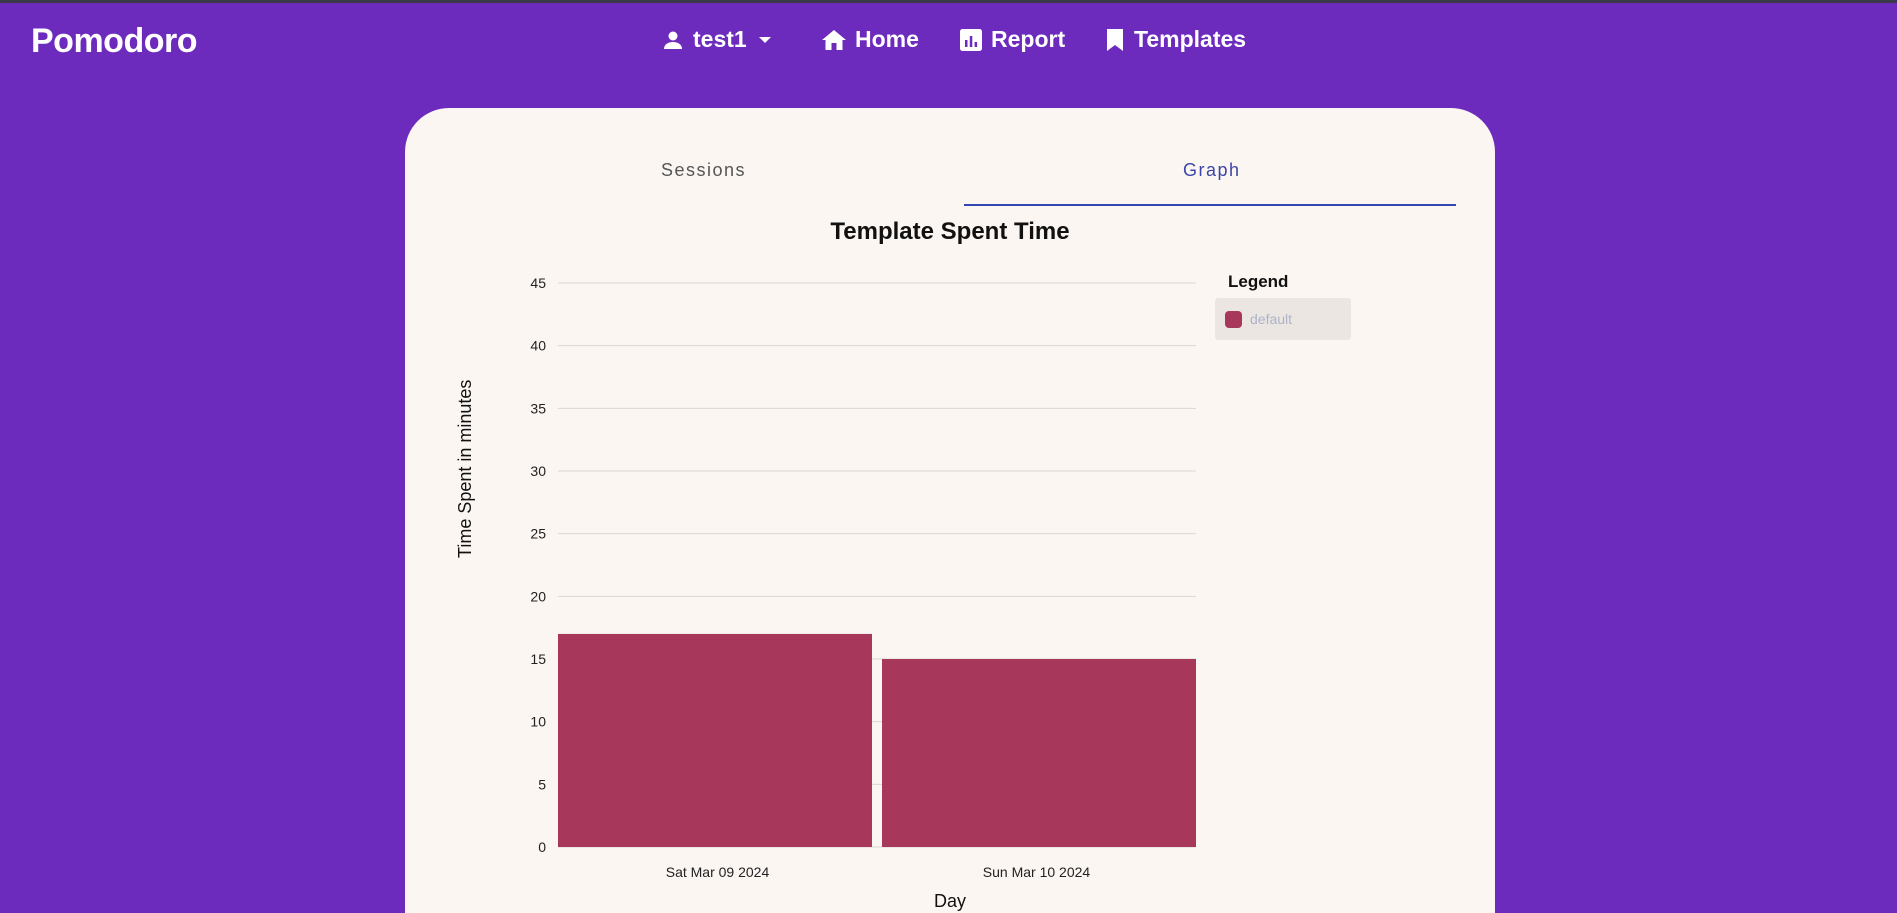 The width and height of the screenshot is (1897, 913). What do you see at coordinates (538, 471) in the screenshot?
I see `y-tick-label: 30` at bounding box center [538, 471].